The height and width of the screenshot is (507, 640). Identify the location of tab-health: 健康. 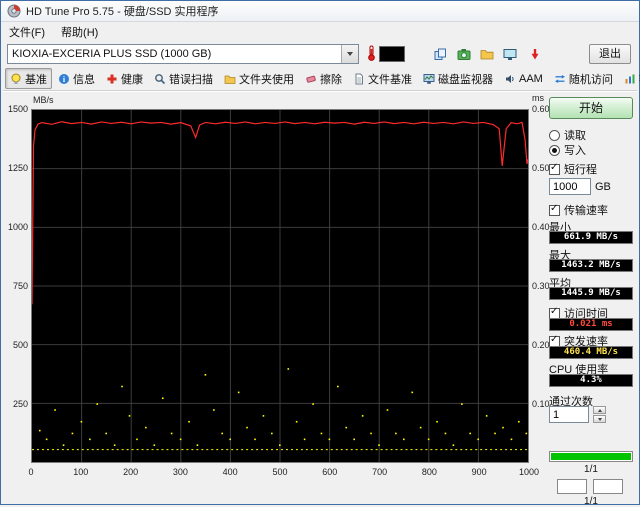
(124, 78).